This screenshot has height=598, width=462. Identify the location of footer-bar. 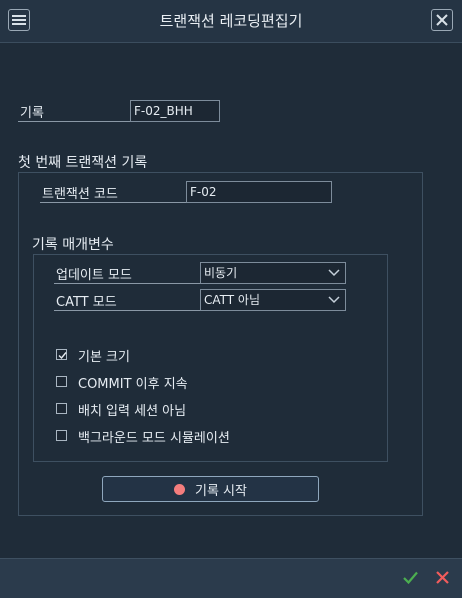
(231, 578).